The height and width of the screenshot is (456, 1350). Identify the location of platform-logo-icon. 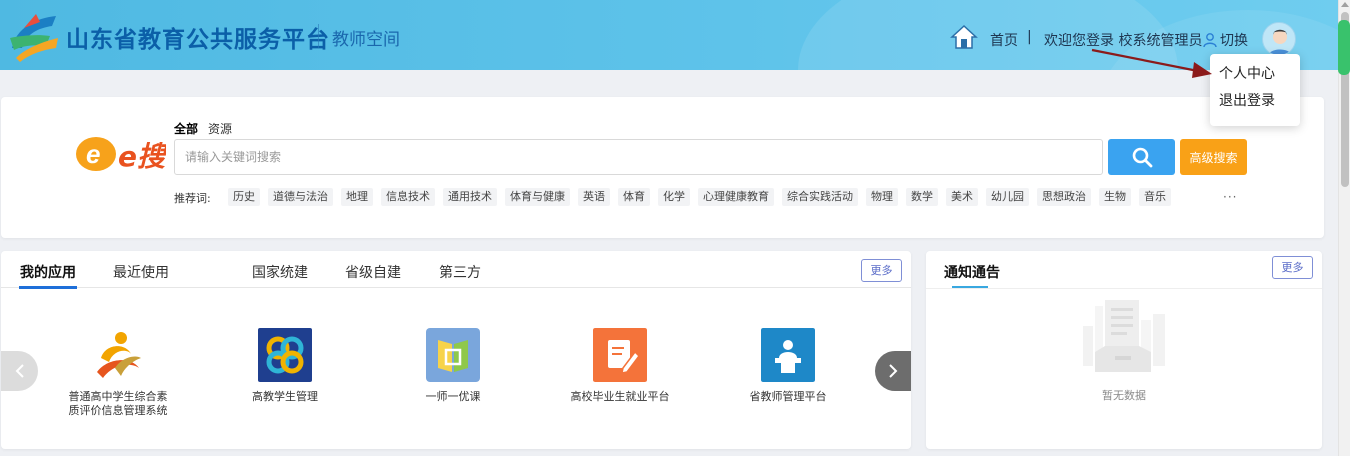
(34, 38).